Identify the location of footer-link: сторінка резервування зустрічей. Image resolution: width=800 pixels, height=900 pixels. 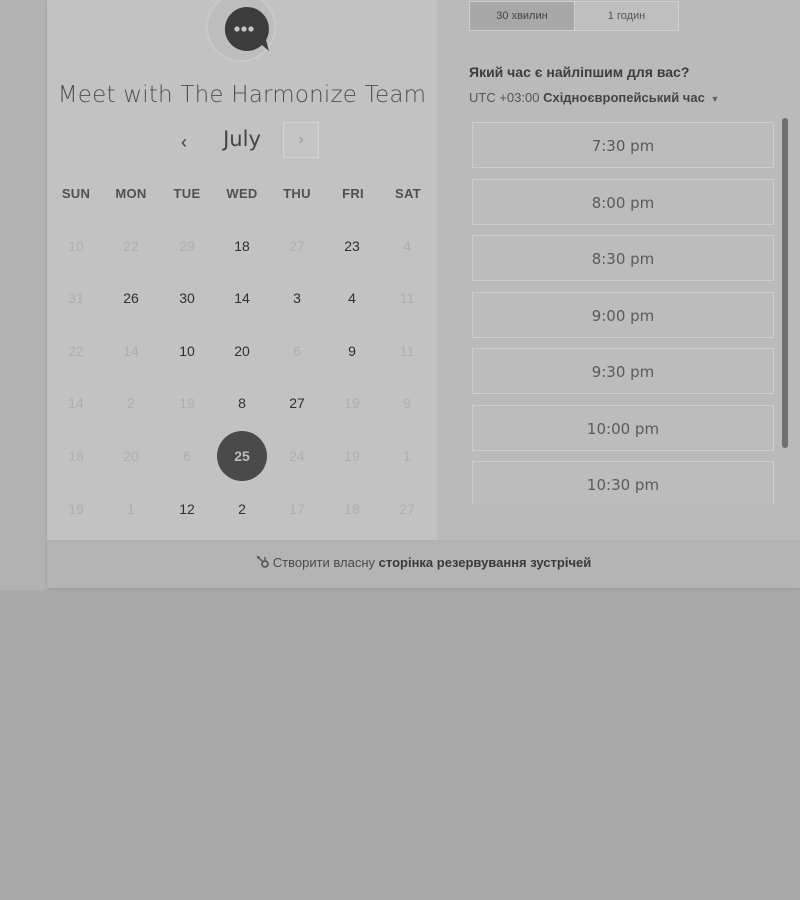
(485, 562).